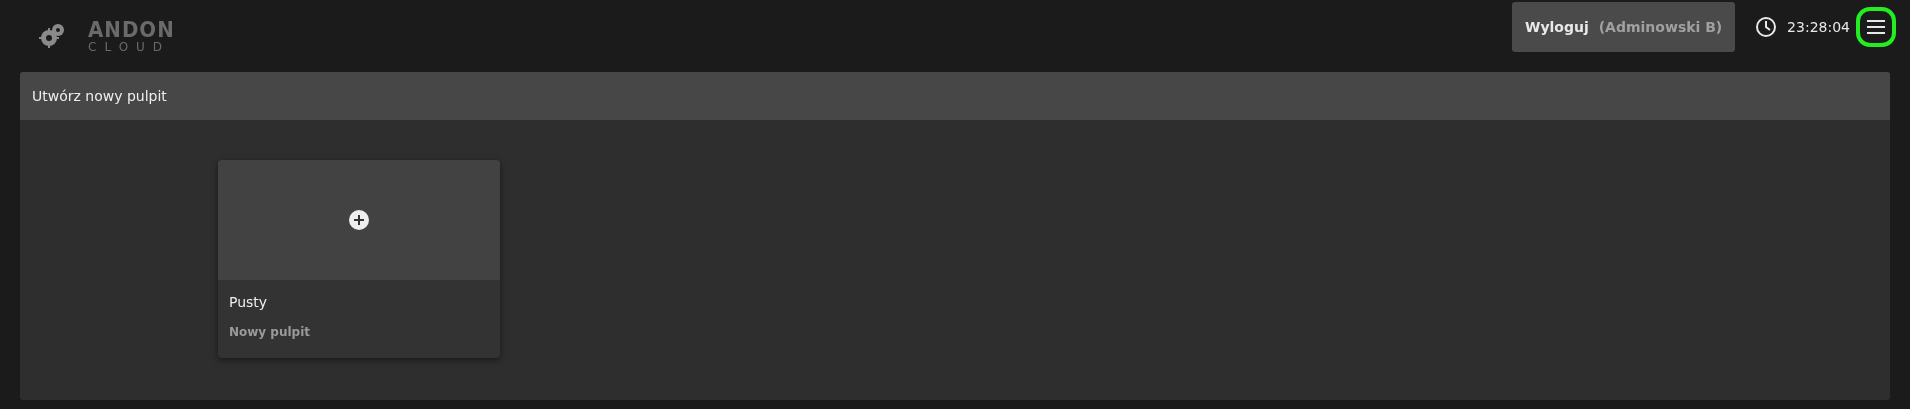 The image size is (1910, 409). Describe the element at coordinates (52, 36) in the screenshot. I see `gears-icon` at that location.